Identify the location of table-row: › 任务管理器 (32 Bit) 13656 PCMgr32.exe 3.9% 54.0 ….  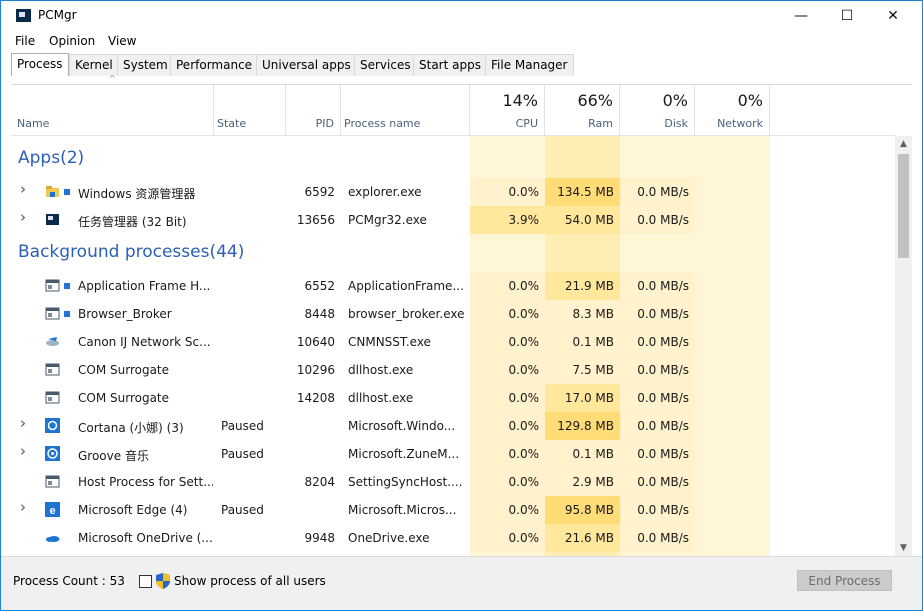
(453, 220).